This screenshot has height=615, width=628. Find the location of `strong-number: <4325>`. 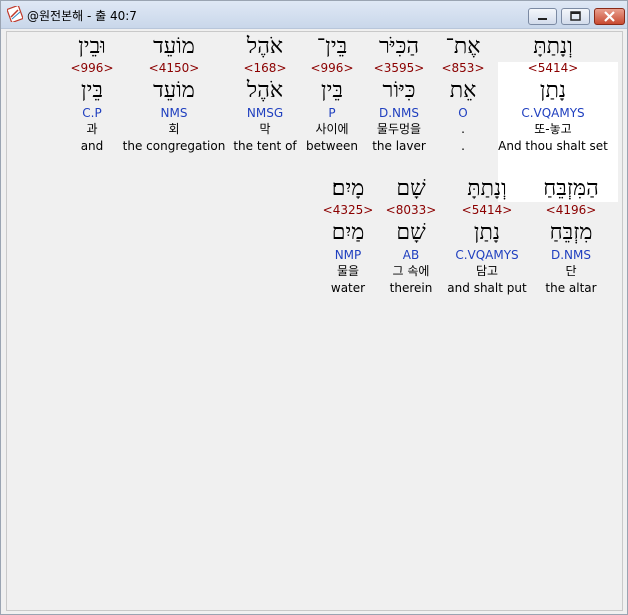

strong-number: <4325> is located at coordinates (348, 210).